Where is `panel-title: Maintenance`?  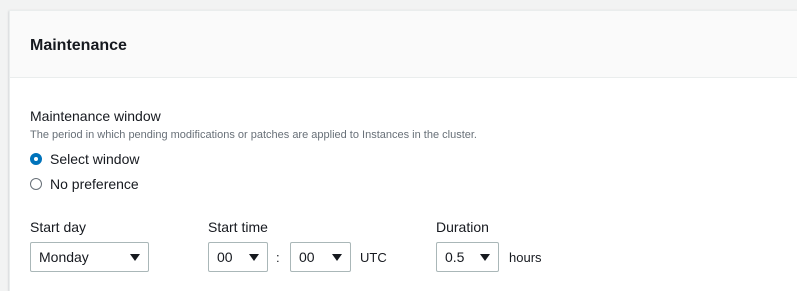 panel-title: Maintenance is located at coordinates (78, 45).